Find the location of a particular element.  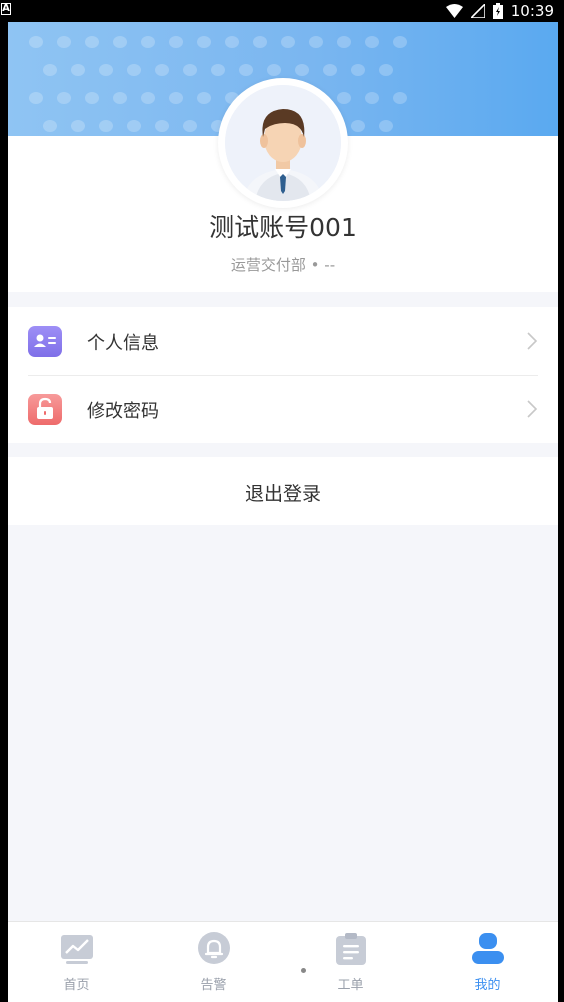

tab-mine: 我的 is located at coordinates (487, 962).